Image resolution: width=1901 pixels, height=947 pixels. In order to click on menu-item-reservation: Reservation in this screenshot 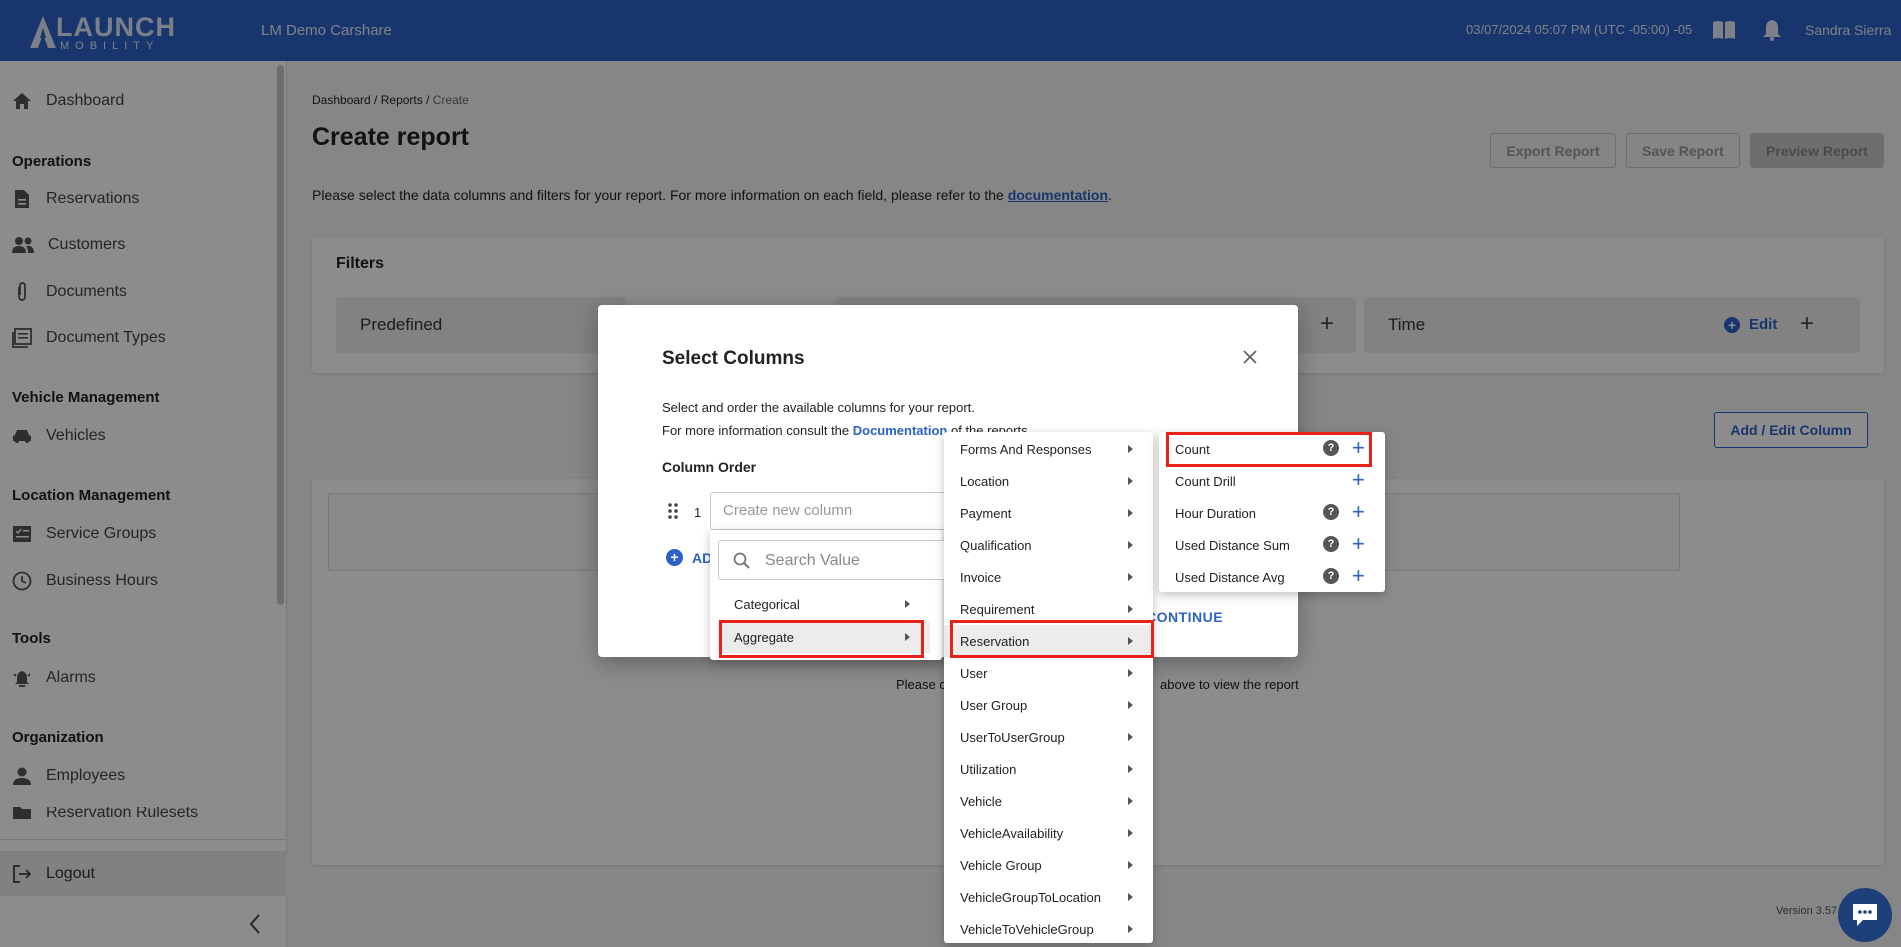, I will do `click(1048, 641)`.